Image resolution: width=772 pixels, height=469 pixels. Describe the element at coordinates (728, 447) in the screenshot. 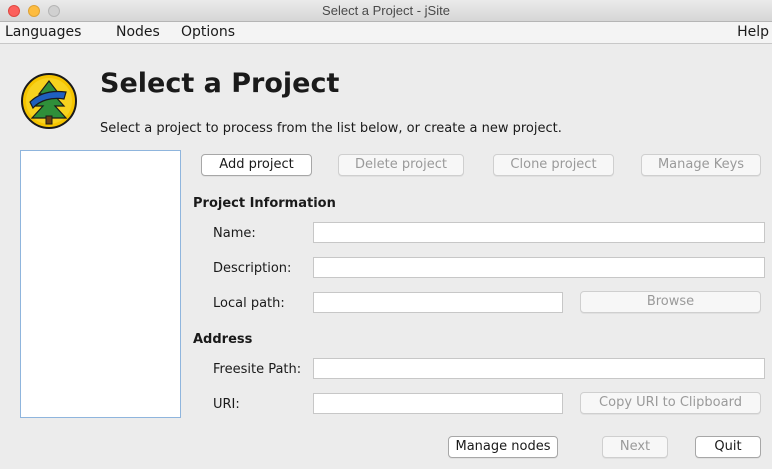

I see `quit-button: Quit` at that location.